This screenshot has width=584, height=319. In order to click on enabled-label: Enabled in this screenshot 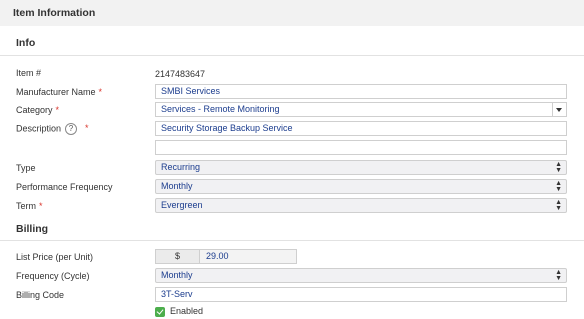, I will do `click(186, 311)`.